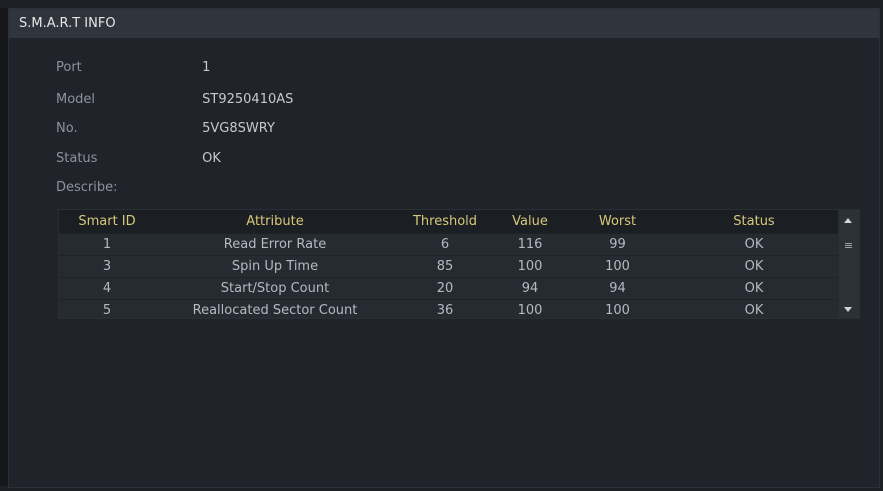  Describe the element at coordinates (4, 247) in the screenshot. I see `left-edge` at that location.